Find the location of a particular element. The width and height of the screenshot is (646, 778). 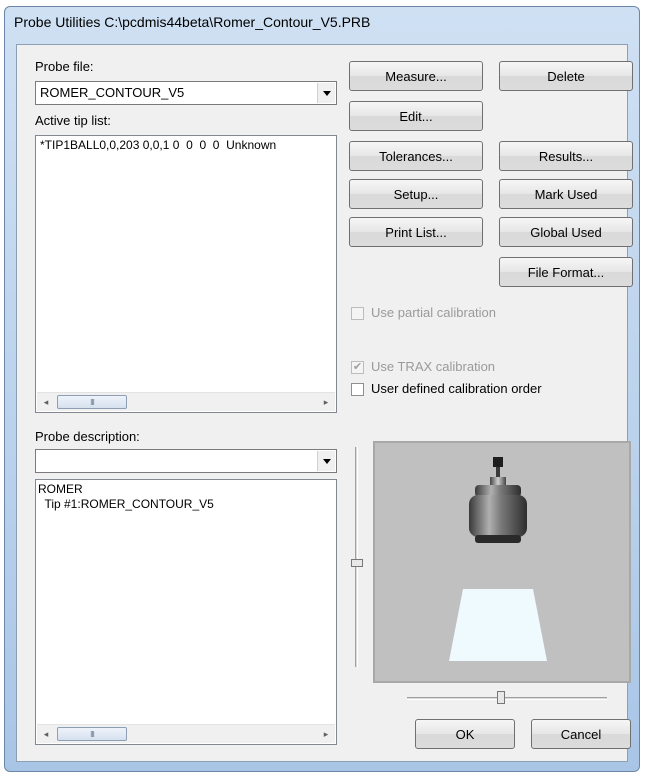

probe-file-value: ROMER_CONTOUR_V5 is located at coordinates (112, 92).